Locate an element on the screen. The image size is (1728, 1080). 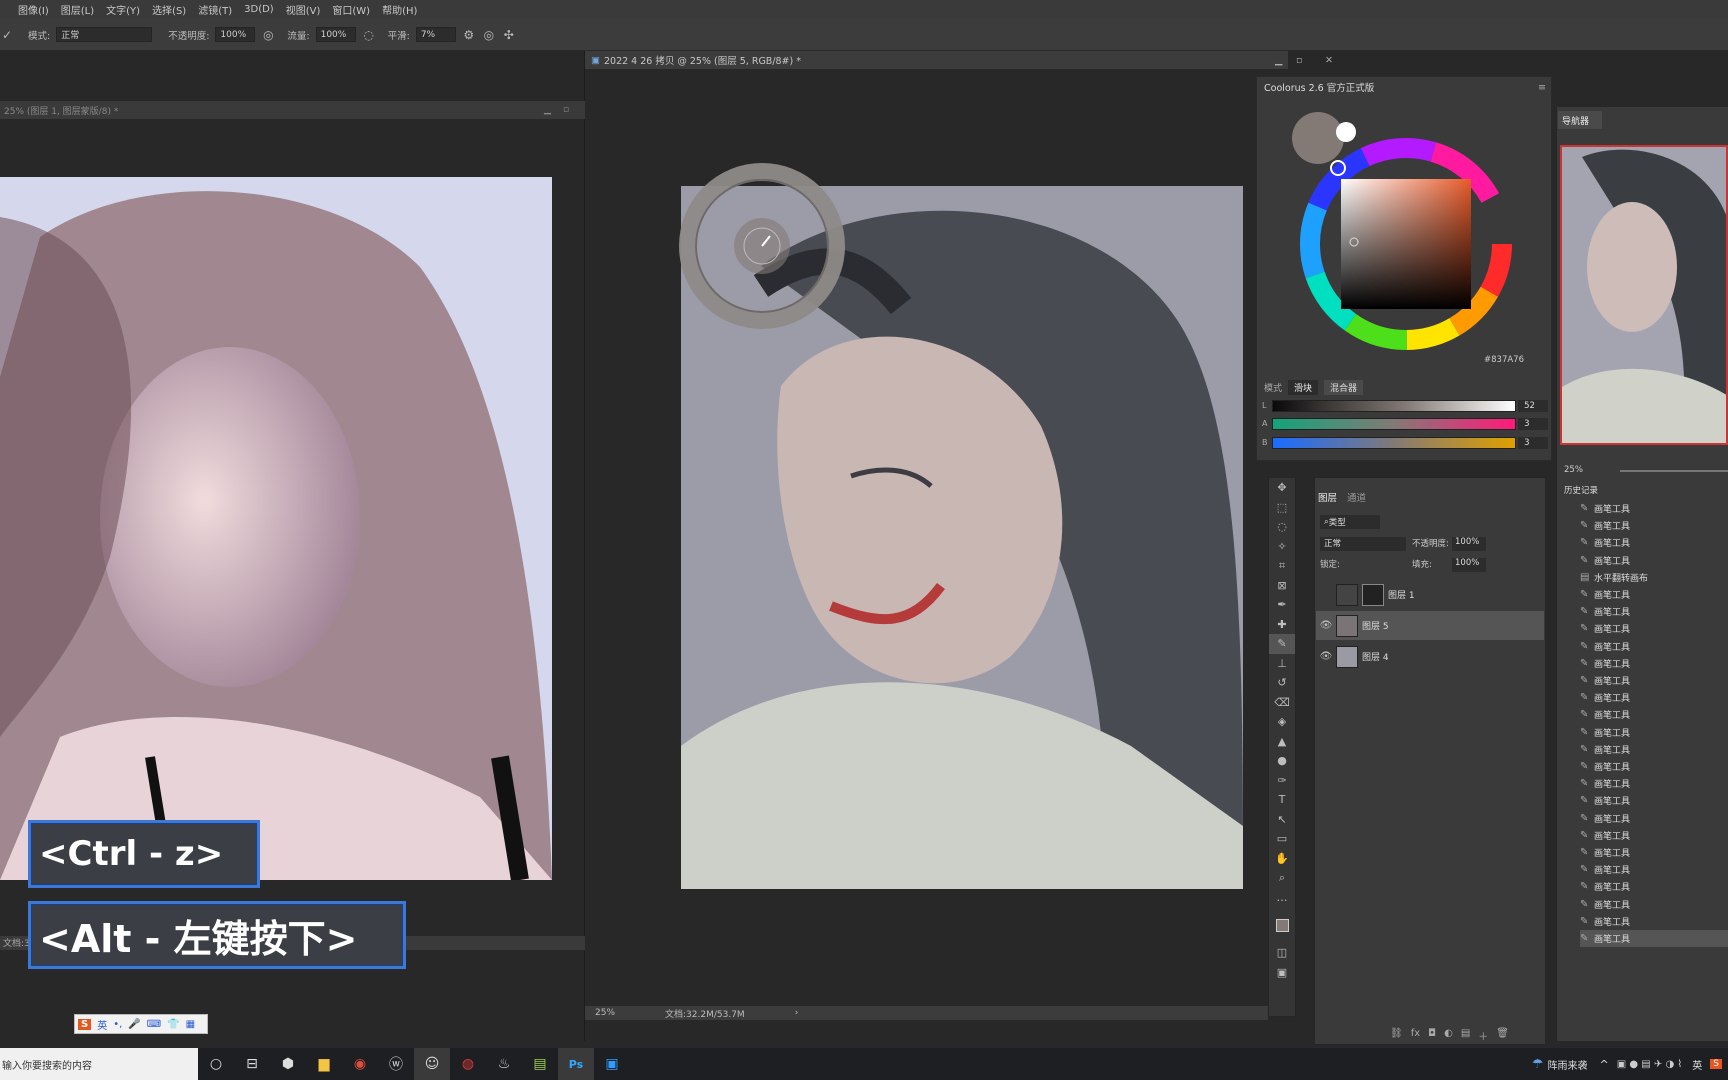
tray-icons: ▣ ● ▤ ✈ ◑ ⌇ is located at coordinates (1650, 1064).